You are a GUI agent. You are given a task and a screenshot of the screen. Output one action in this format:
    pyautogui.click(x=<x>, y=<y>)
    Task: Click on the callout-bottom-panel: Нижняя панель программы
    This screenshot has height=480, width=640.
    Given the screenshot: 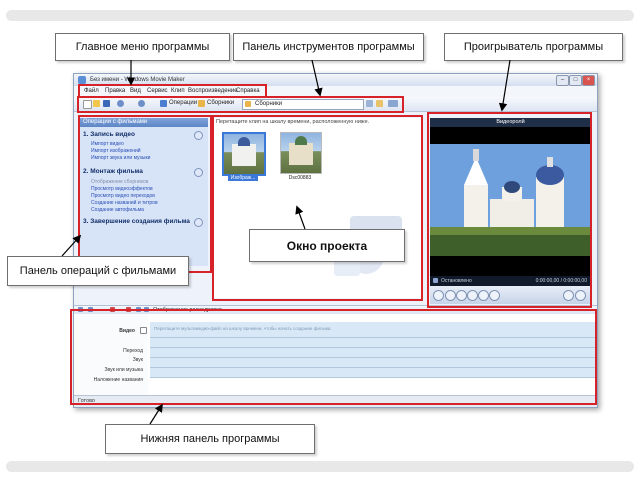 What is the action you would take?
    pyautogui.click(x=210, y=439)
    